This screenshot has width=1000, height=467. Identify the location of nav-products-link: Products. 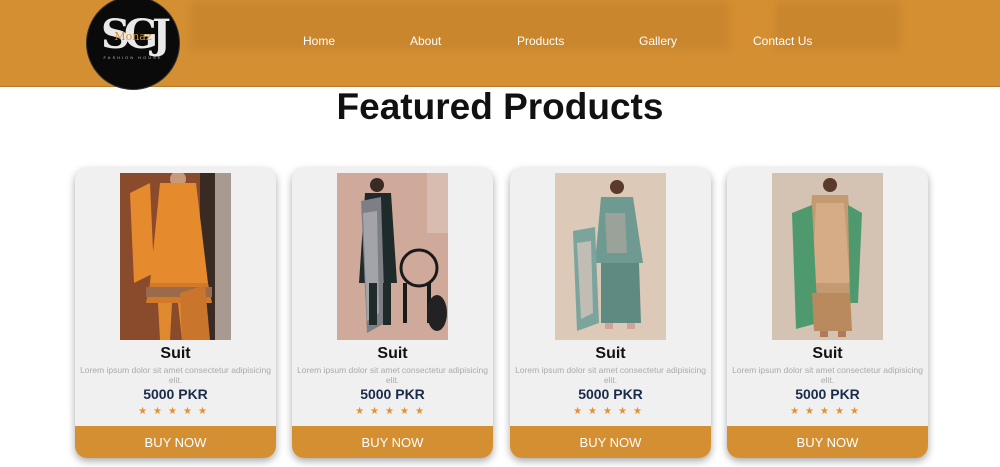
(540, 41).